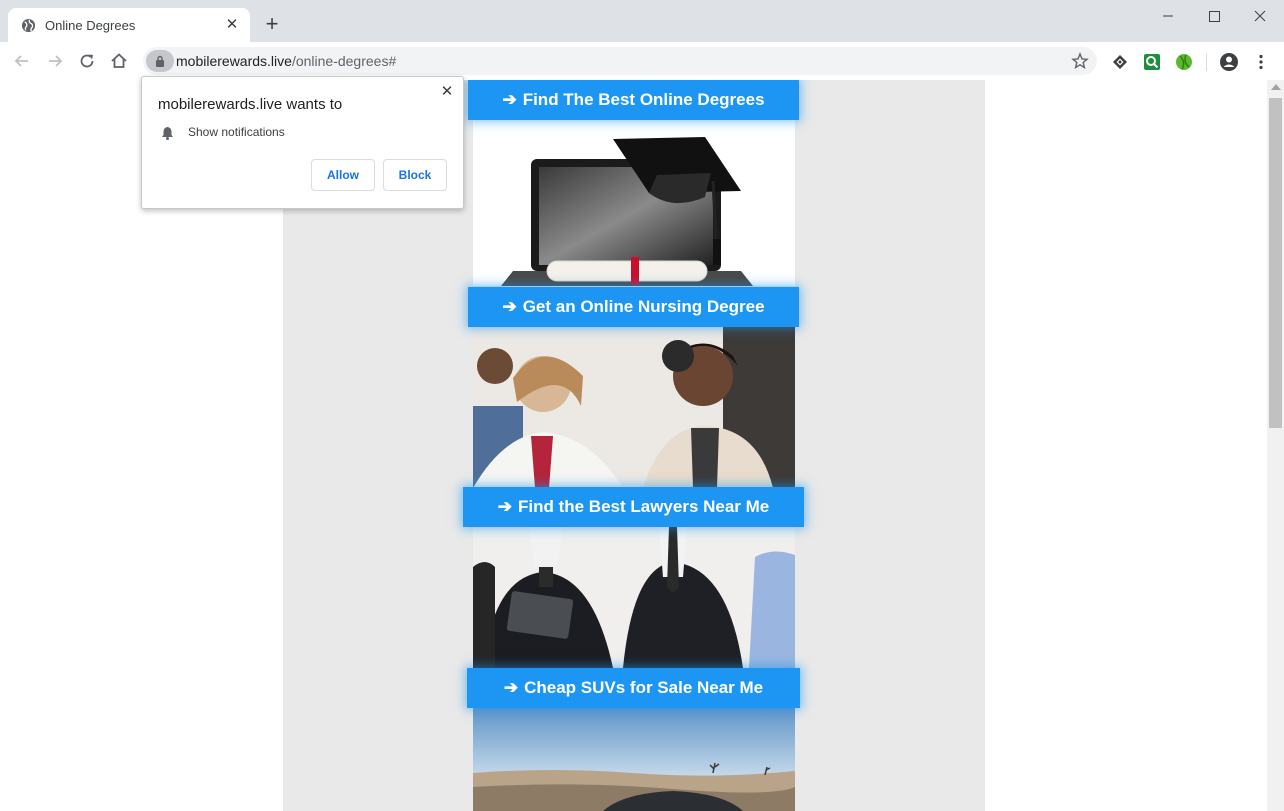 The height and width of the screenshot is (811, 1284). I want to click on address-bar: mobilerewards.live/online-degrees#, so click(620, 61).